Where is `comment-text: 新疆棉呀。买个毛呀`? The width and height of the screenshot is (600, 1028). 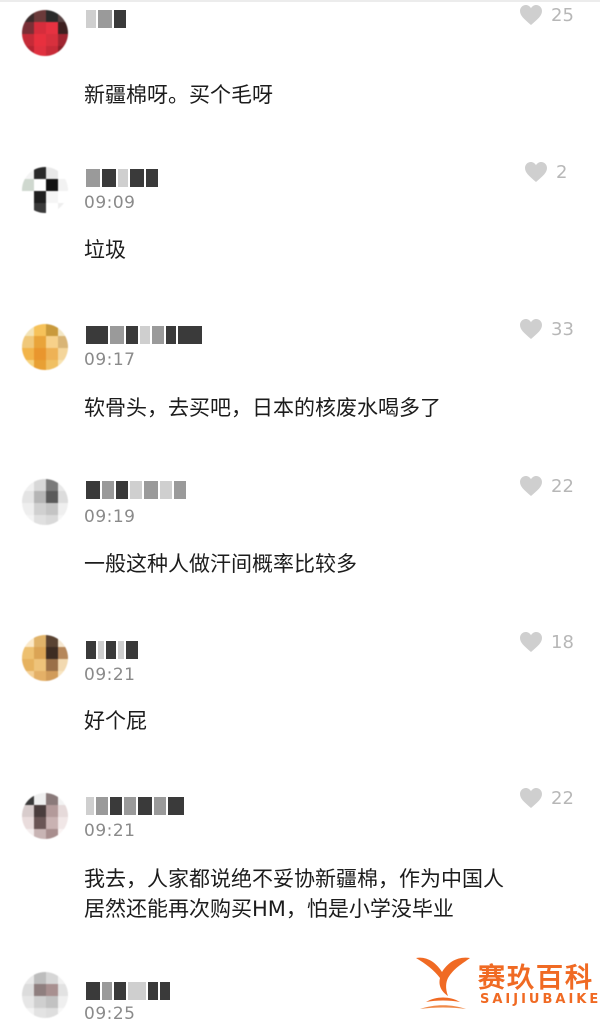 comment-text: 新疆棉呀。买个毛呀 is located at coordinates (178, 95).